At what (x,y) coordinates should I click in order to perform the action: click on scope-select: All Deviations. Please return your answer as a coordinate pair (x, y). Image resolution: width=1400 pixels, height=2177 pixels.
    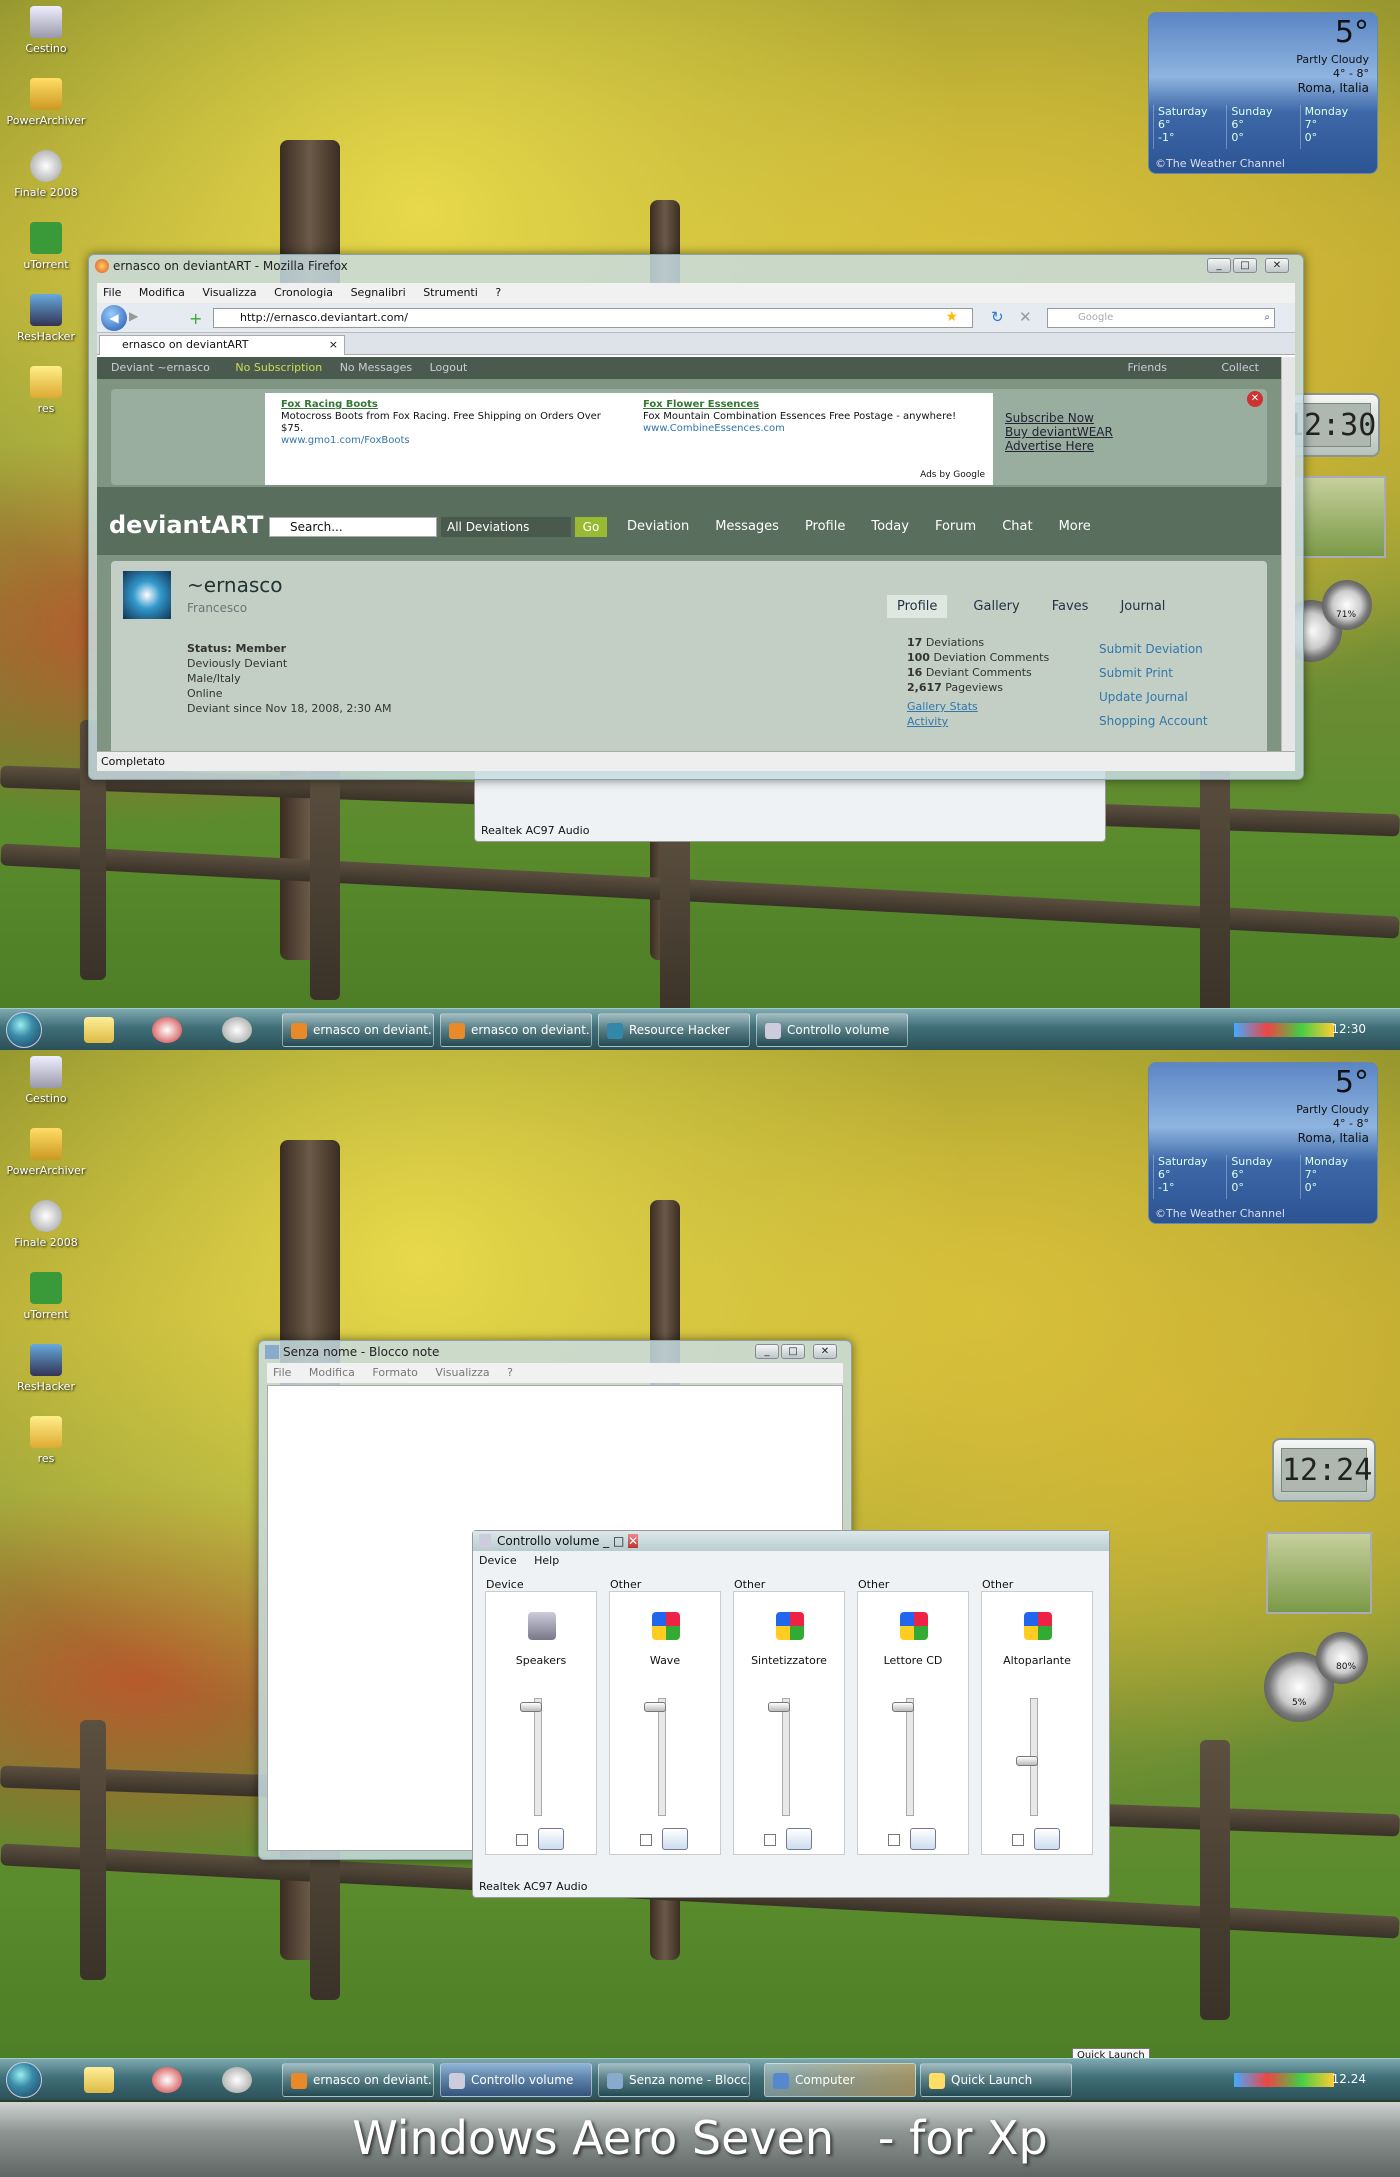
    Looking at the image, I should click on (506, 527).